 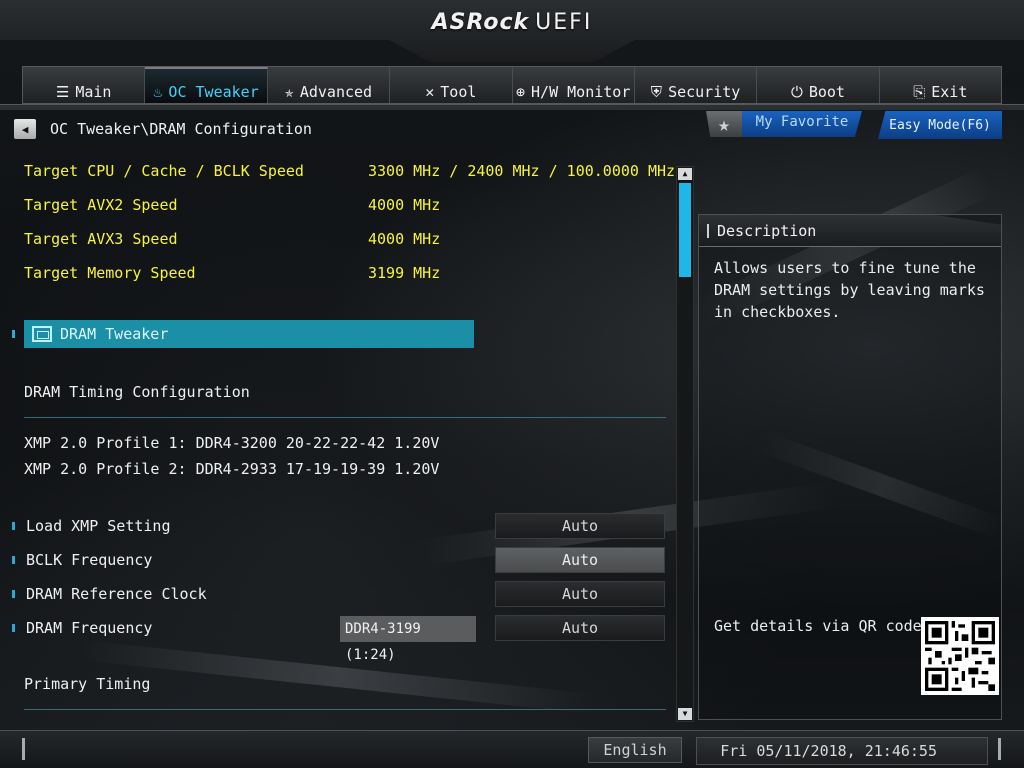 I want to click on target-row: Target AVX2 Speed 4000 MHz, so click(x=232, y=205).